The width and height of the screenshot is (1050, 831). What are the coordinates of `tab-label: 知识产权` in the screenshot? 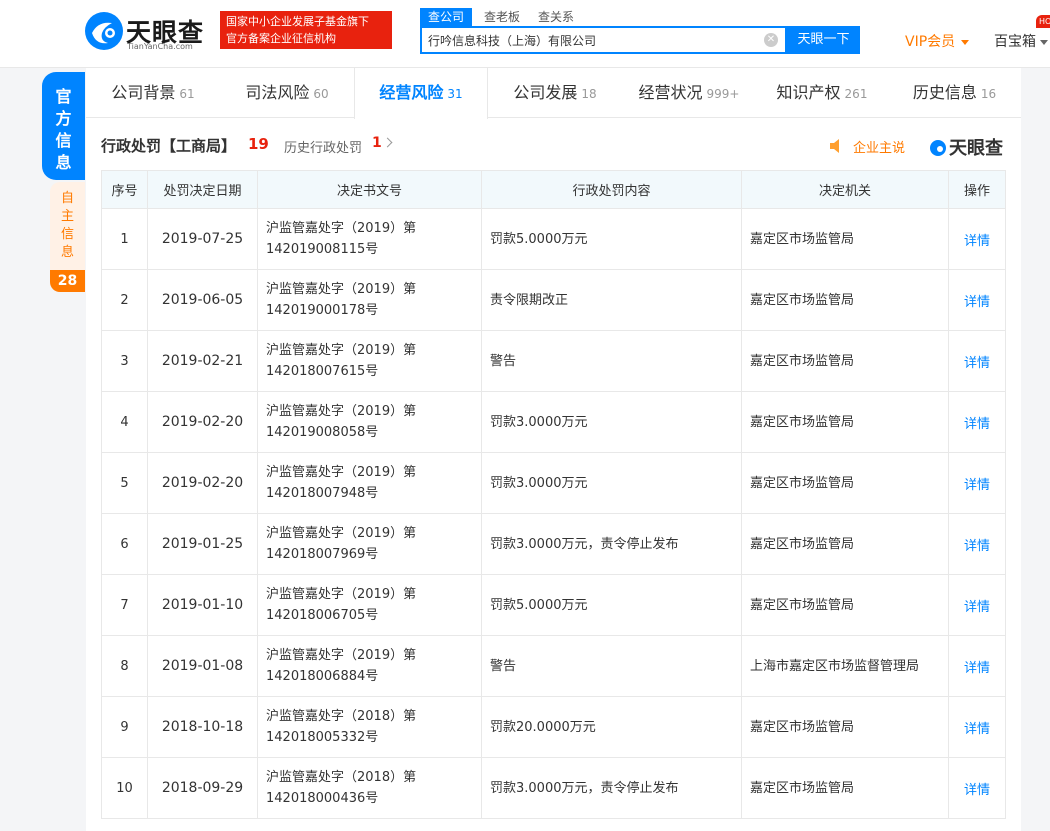 It's located at (808, 92).